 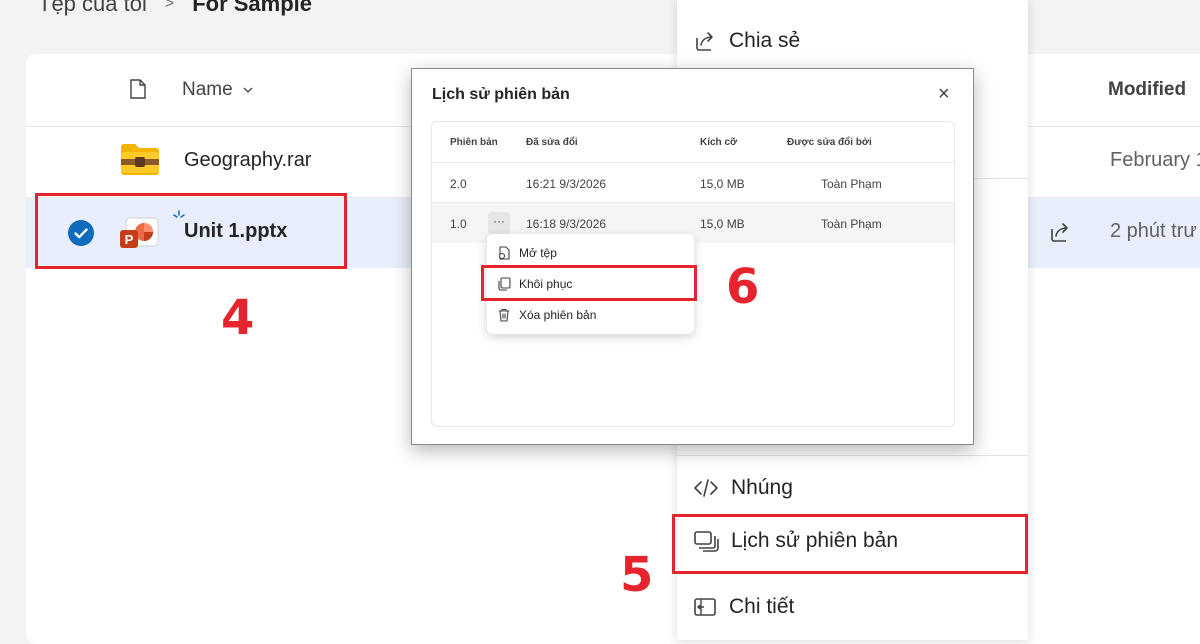 I want to click on open-file-icon, so click(x=504, y=253).